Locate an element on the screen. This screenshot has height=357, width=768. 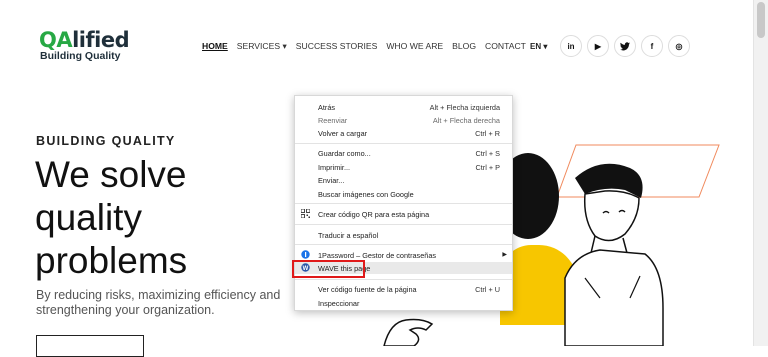
menu-item-label: Volver a cargar is located at coordinates (343, 133).